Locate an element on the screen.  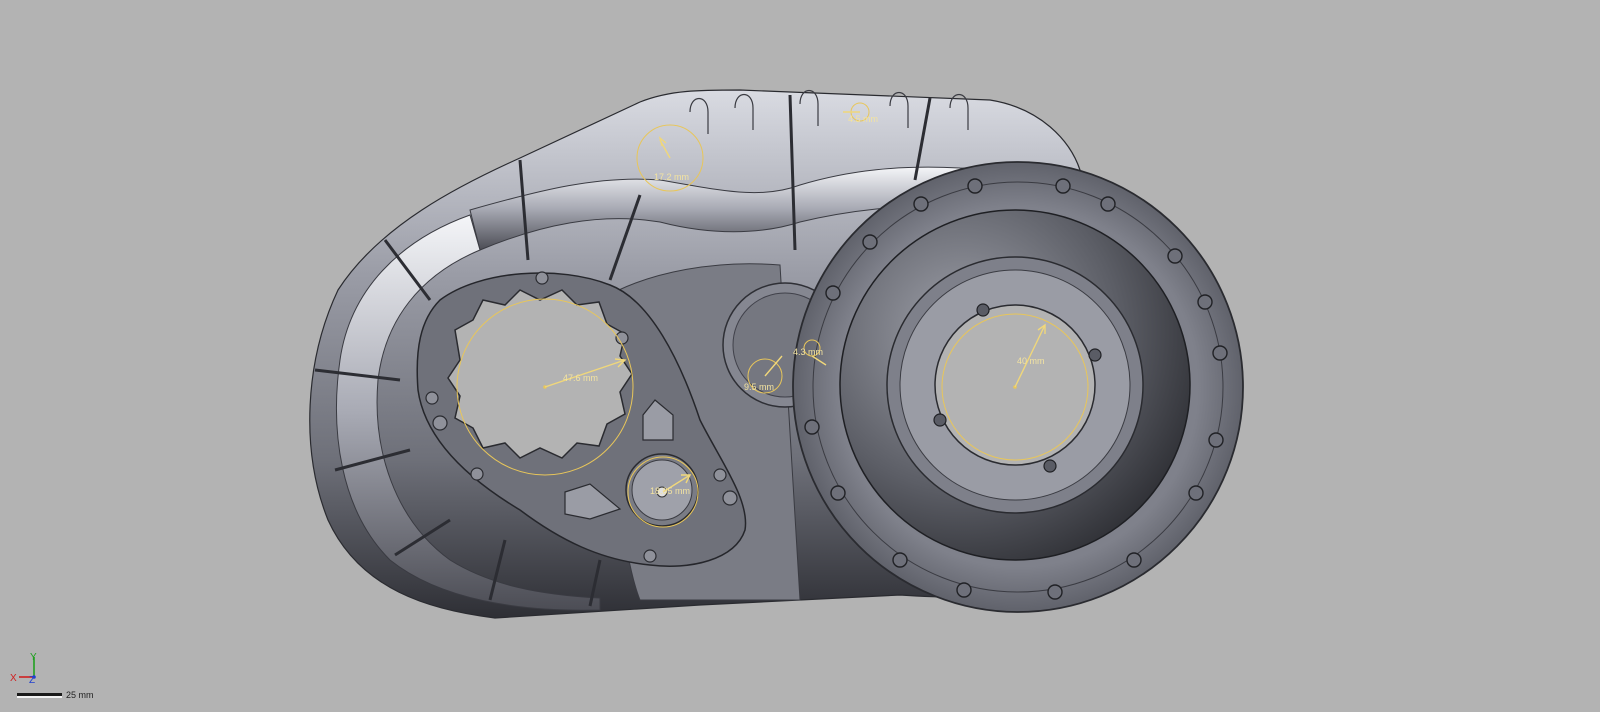
dimension-label: 4.5 mm is located at coordinates (863, 119).